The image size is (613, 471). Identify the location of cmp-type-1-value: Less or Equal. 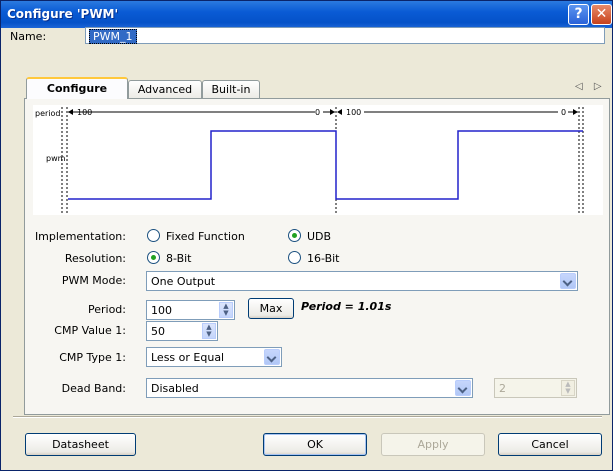
(188, 357).